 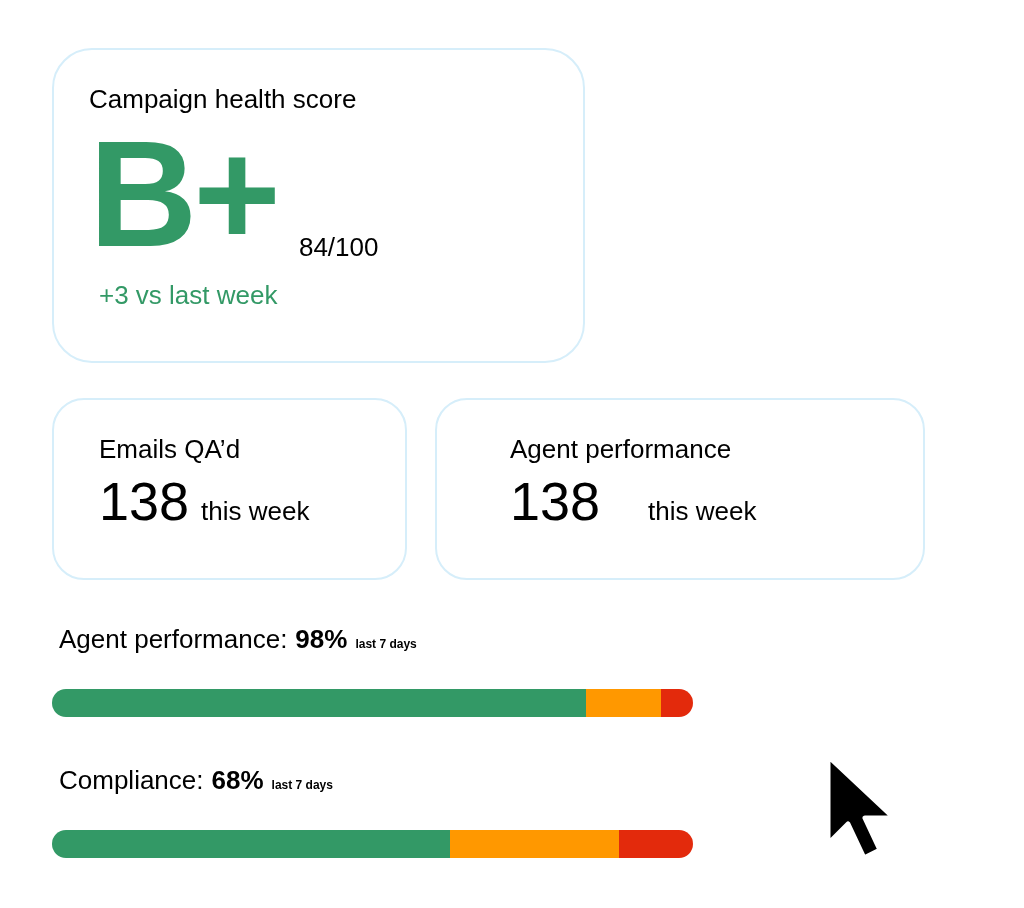 I want to click on grade: B+, so click(x=183, y=194).